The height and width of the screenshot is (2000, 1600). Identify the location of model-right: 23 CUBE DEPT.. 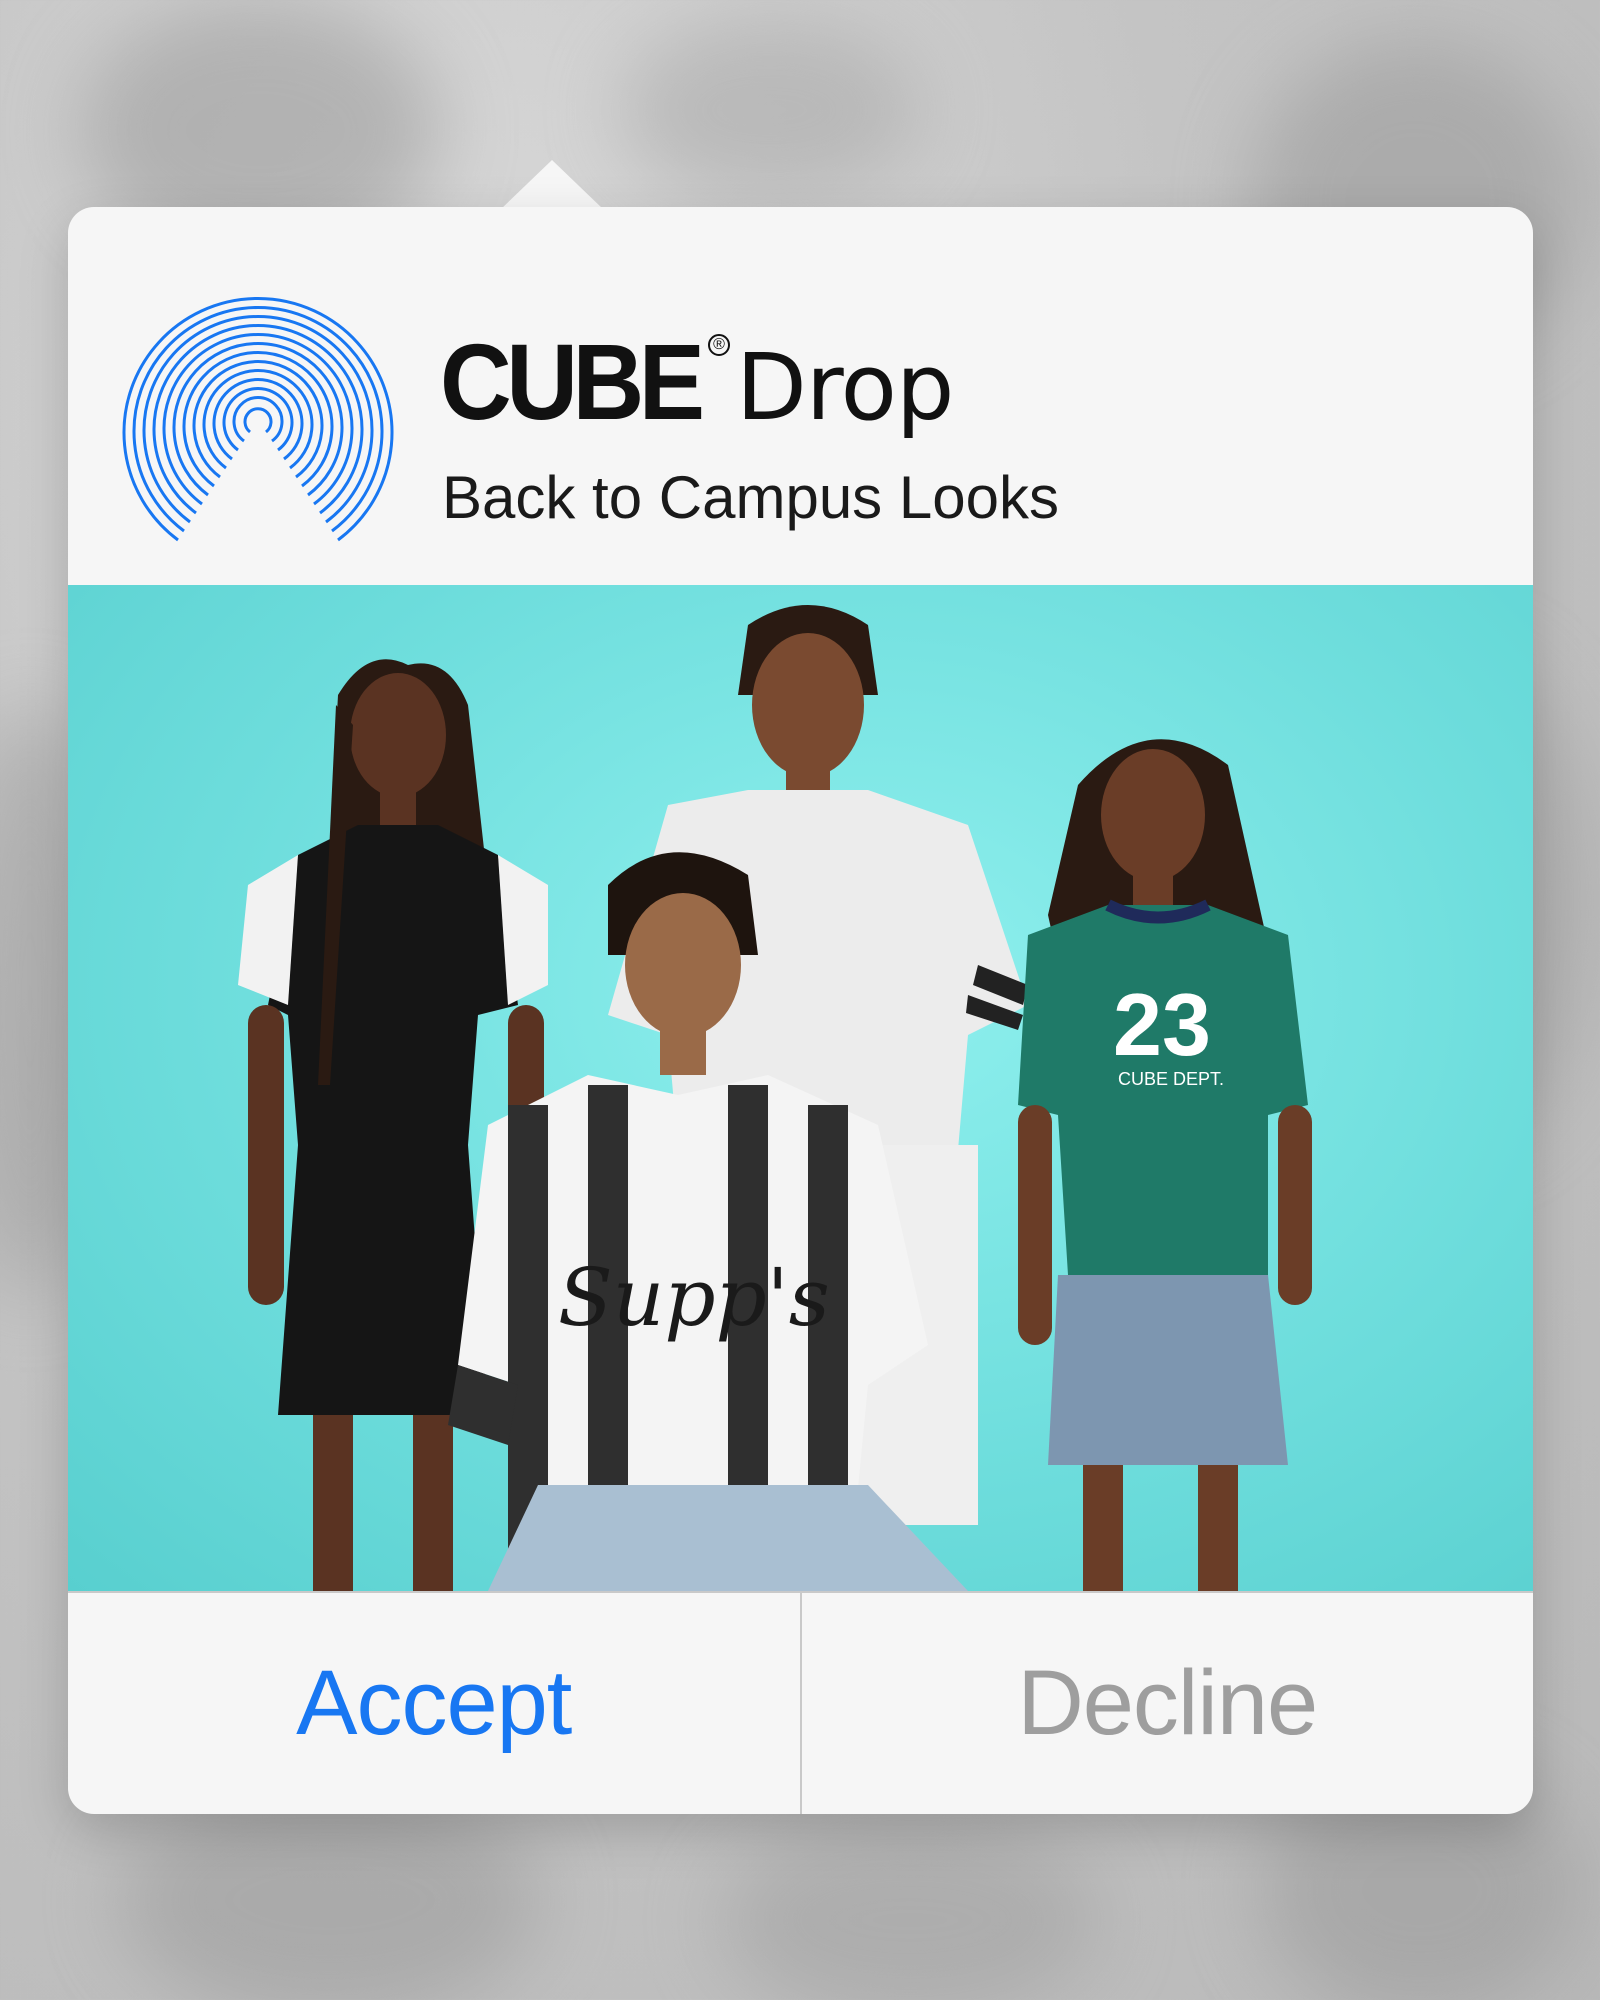
(1165, 1165).